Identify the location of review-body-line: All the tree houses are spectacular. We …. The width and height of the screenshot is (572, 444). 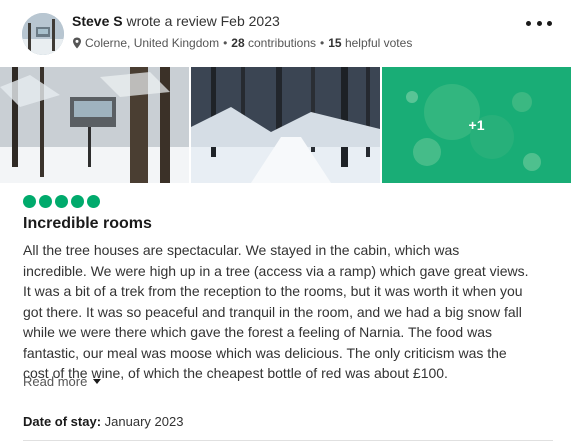
(241, 250).